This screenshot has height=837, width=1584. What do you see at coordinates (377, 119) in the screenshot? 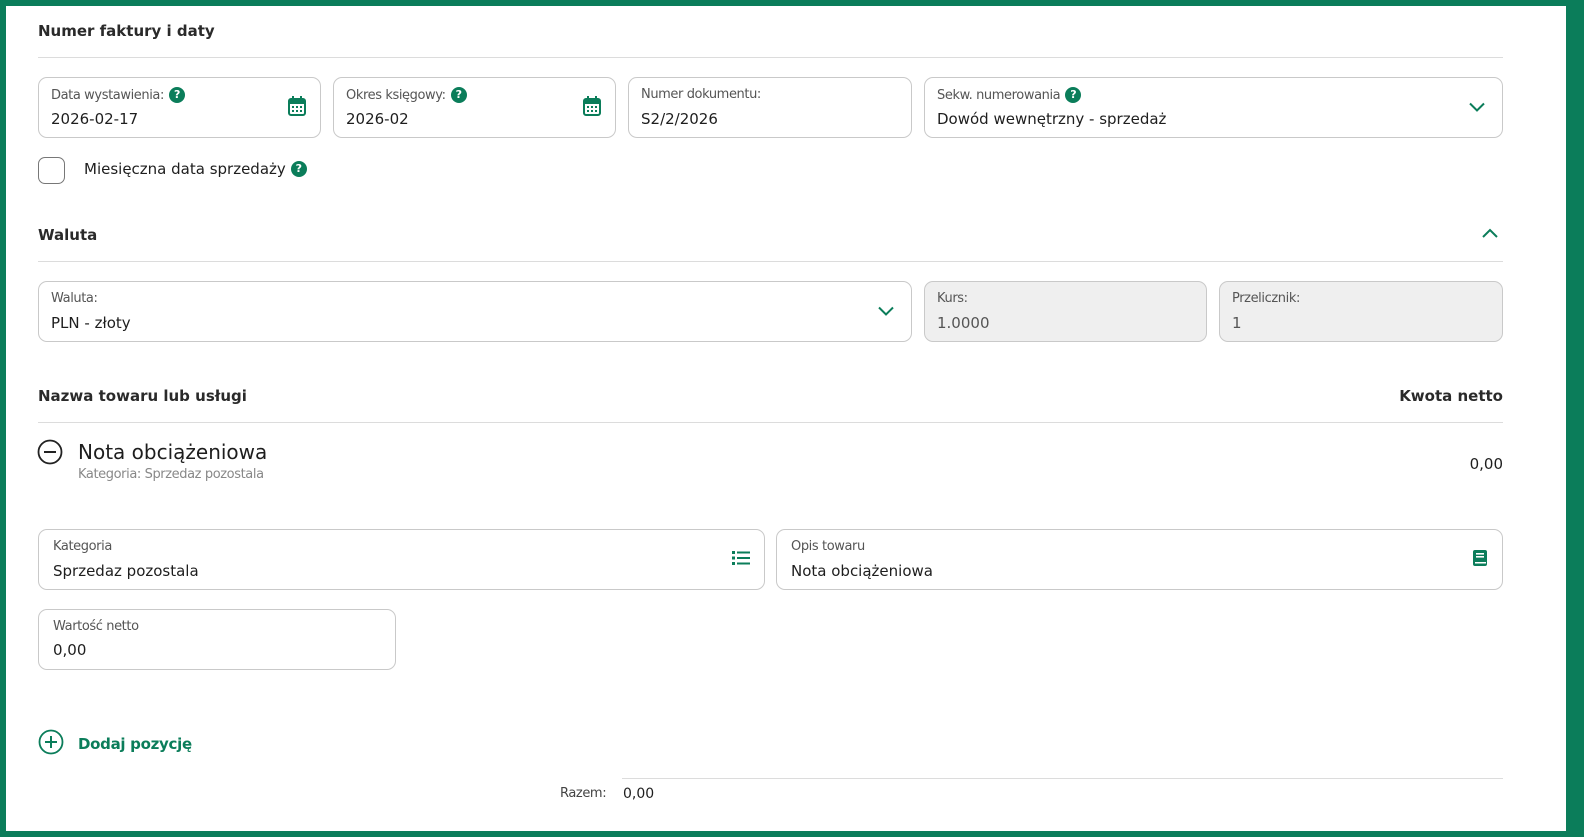
I see `accounting-period-value: 2026-02` at bounding box center [377, 119].